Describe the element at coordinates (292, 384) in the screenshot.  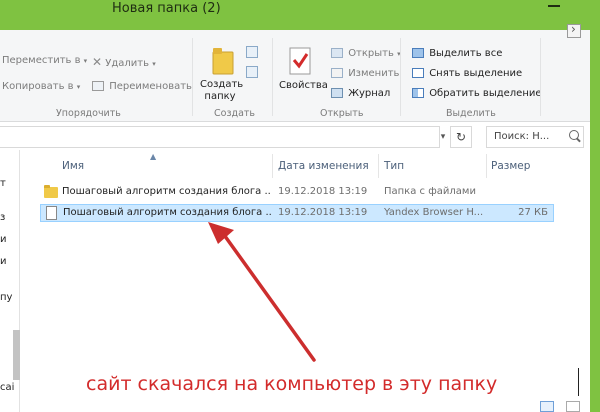
I see `annotation-caption: сайт скачался на компьютер в эту папку` at that location.